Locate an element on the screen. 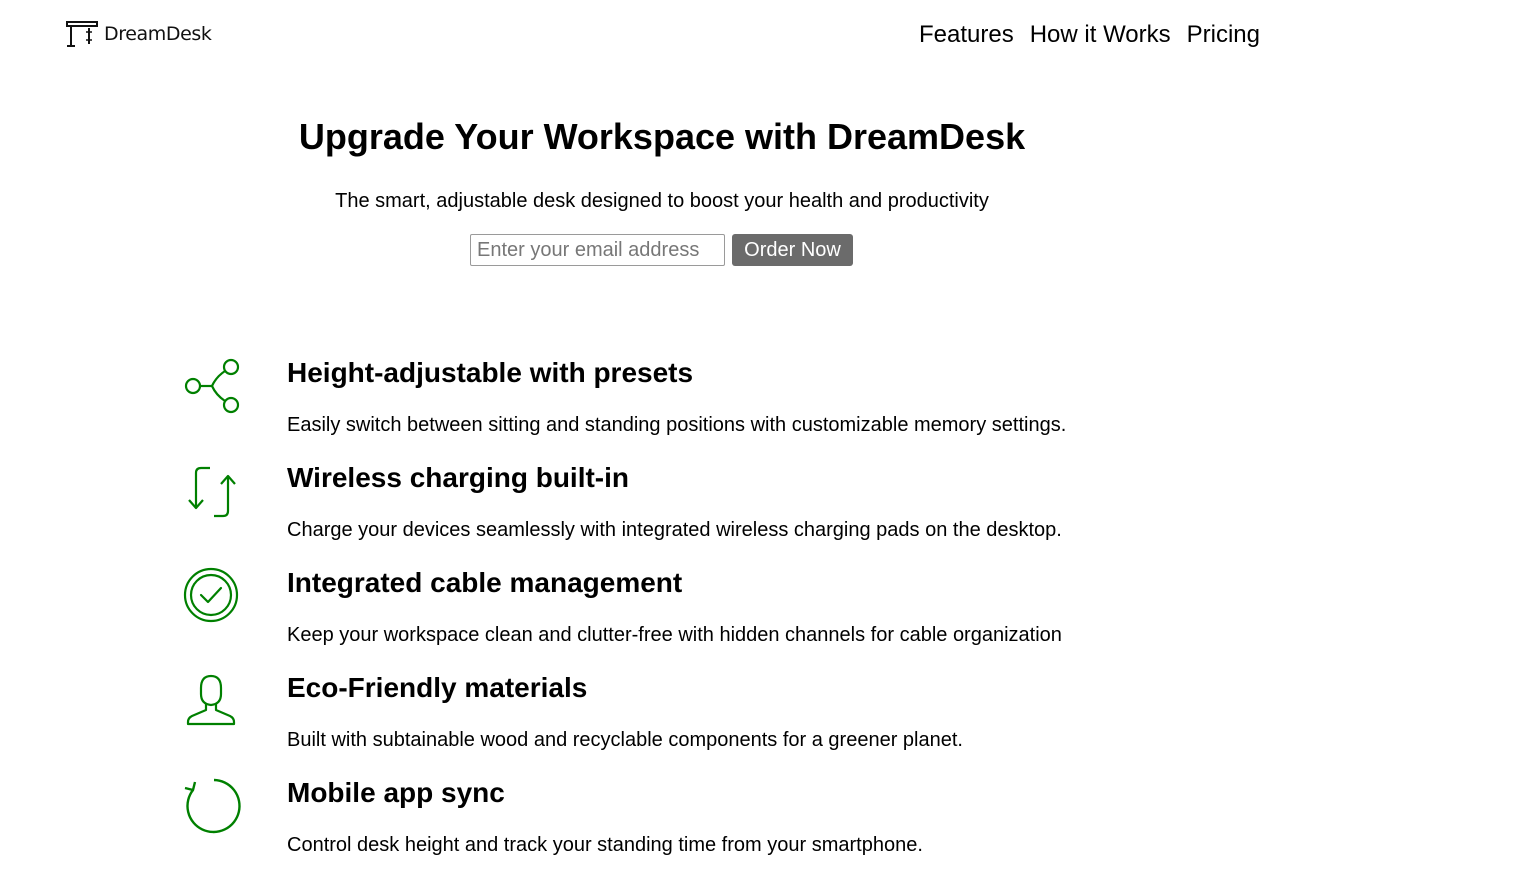 The height and width of the screenshot is (882, 1516). nav-link-features: Features is located at coordinates (966, 35).